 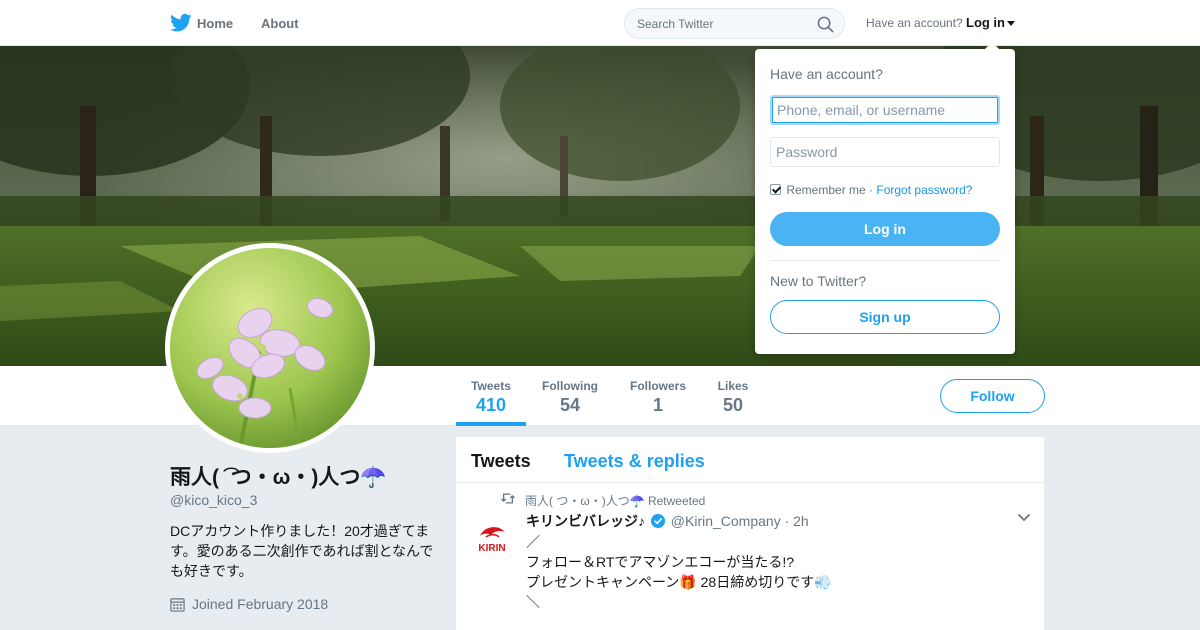 I want to click on divider, so click(x=885, y=260).